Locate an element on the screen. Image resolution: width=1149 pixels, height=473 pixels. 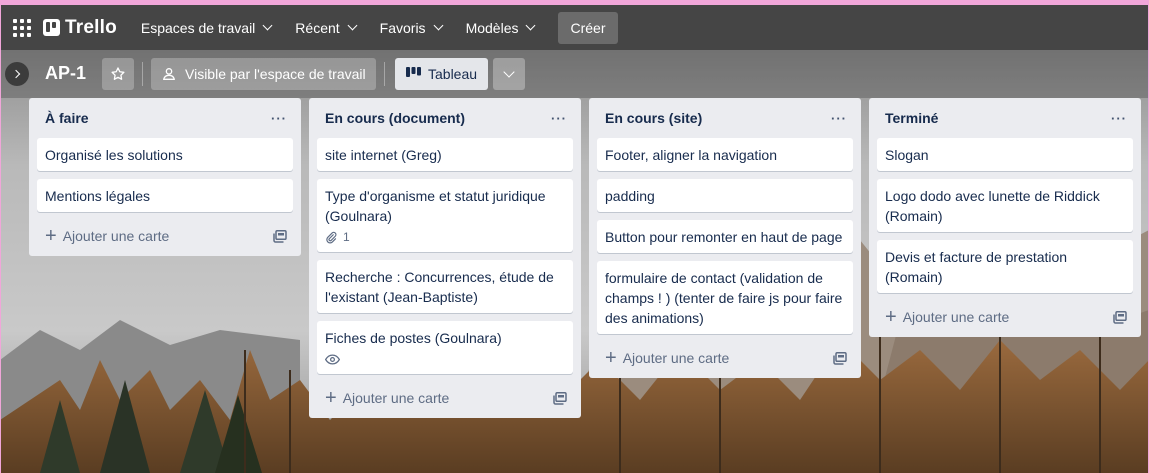
visibility-label: Visible par l'espace de travail is located at coordinates (275, 74).